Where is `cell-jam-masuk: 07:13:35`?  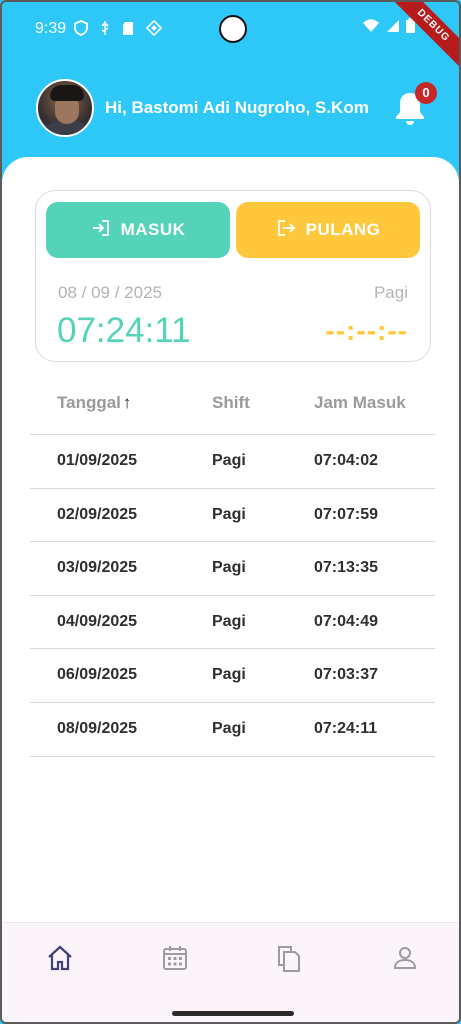
cell-jam-masuk: 07:13:35 is located at coordinates (346, 568).